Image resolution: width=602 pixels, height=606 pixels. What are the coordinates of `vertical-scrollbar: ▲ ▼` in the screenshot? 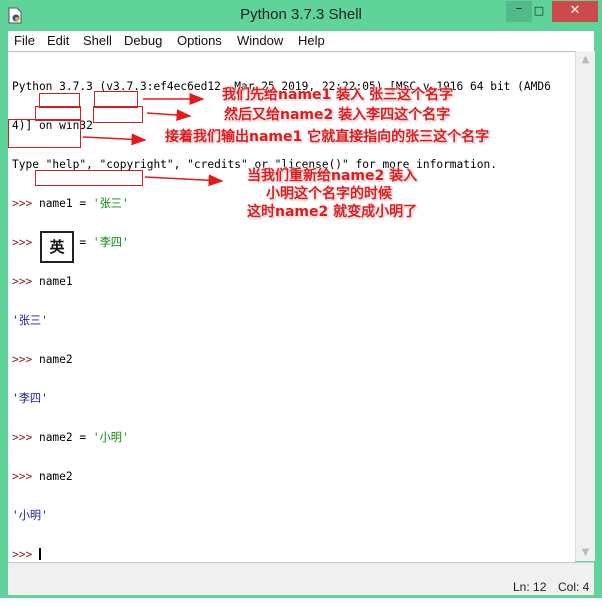 It's located at (585, 306).